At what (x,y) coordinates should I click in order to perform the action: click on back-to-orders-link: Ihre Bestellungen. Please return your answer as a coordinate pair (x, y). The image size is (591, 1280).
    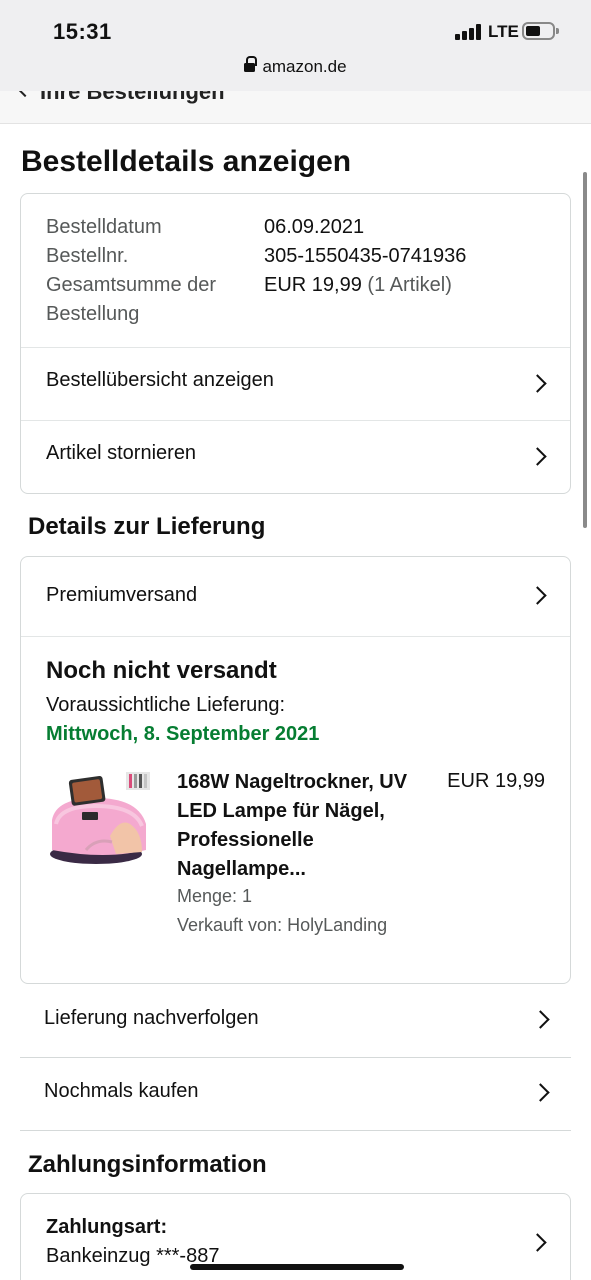
    Looking at the image, I should click on (295, 107).